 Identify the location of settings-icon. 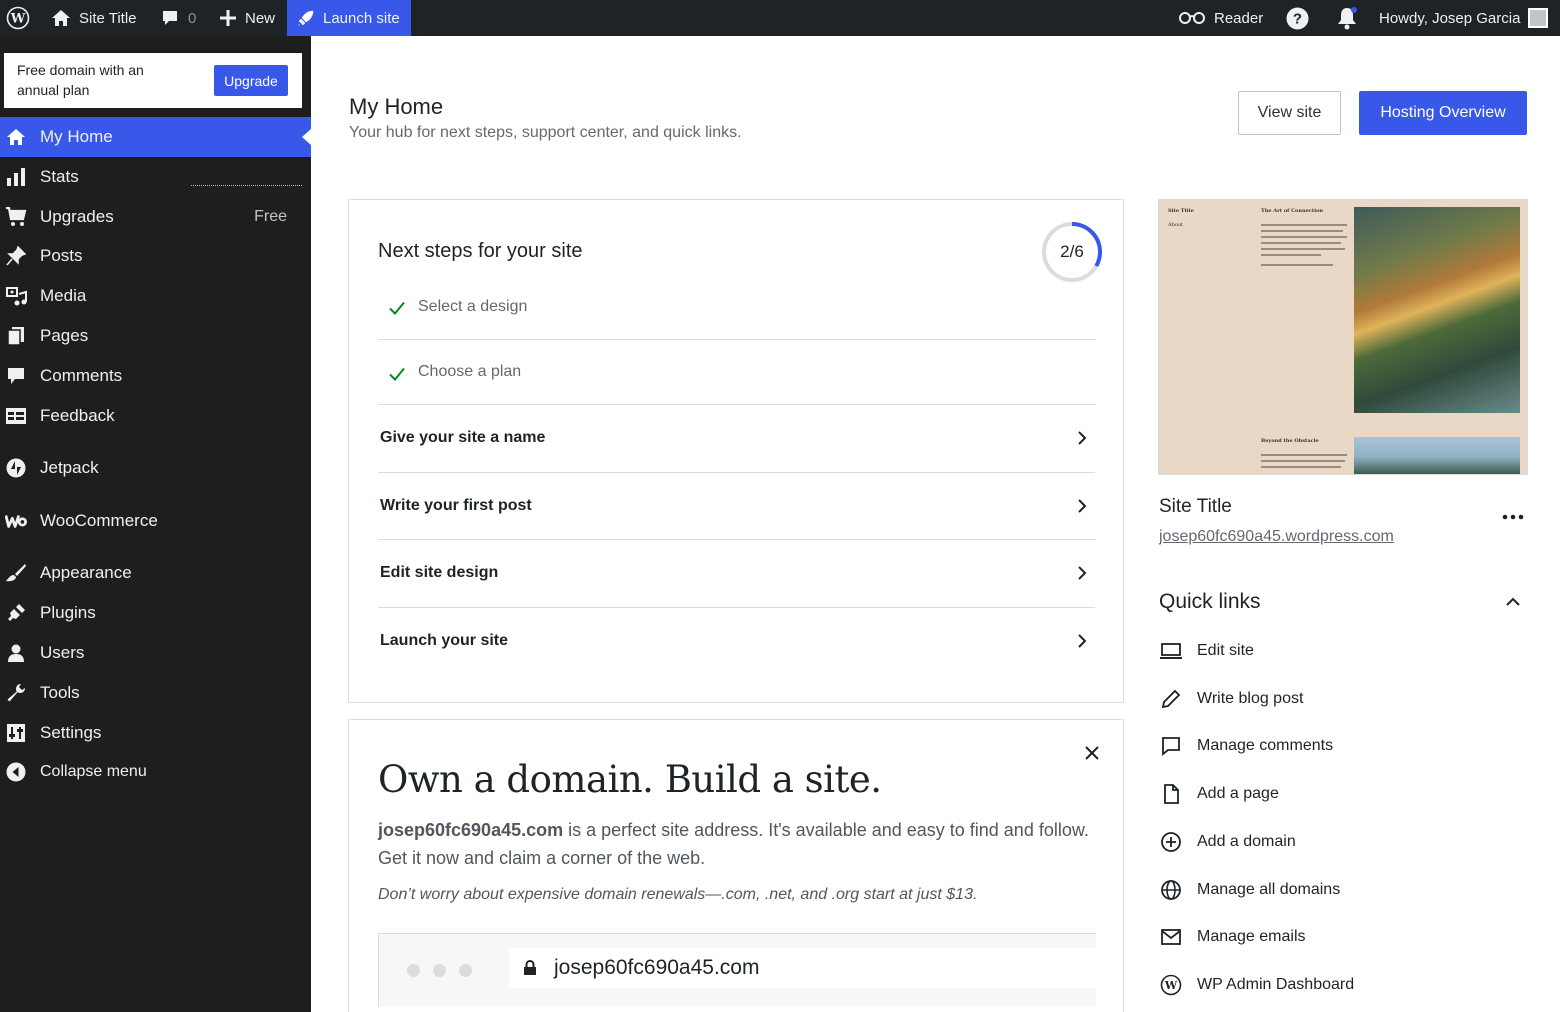
(16, 733).